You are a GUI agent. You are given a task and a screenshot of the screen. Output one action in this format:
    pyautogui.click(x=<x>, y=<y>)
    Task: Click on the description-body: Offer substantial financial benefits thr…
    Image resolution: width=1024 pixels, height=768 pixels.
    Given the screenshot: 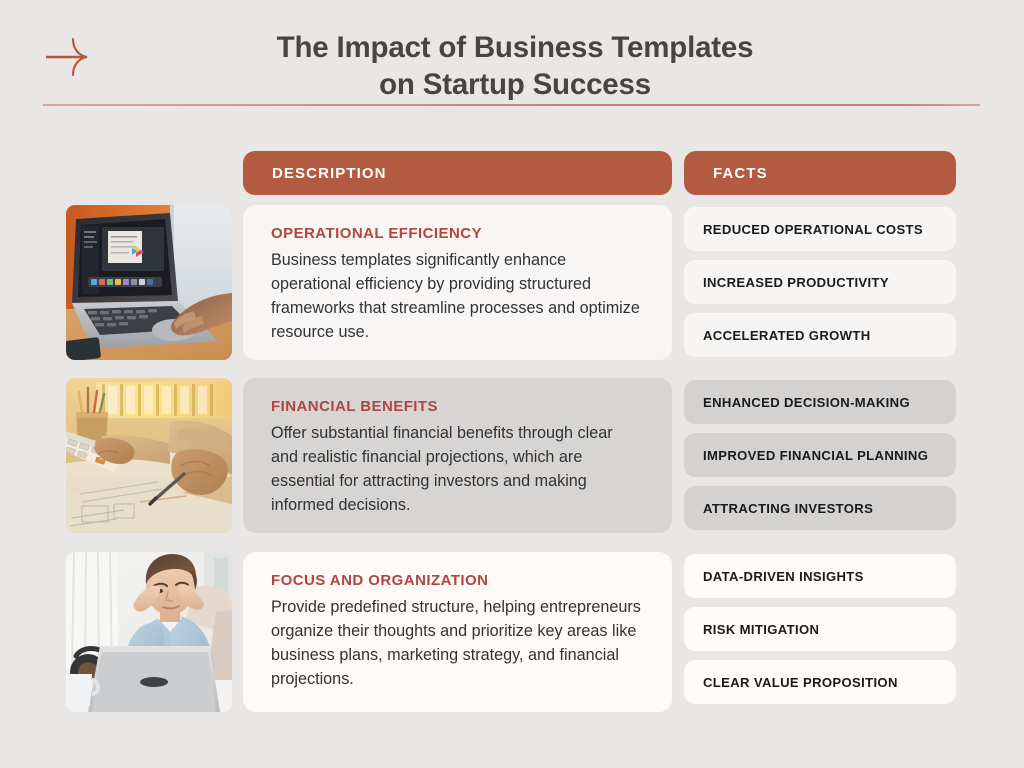 What is the action you would take?
    pyautogui.click(x=442, y=469)
    